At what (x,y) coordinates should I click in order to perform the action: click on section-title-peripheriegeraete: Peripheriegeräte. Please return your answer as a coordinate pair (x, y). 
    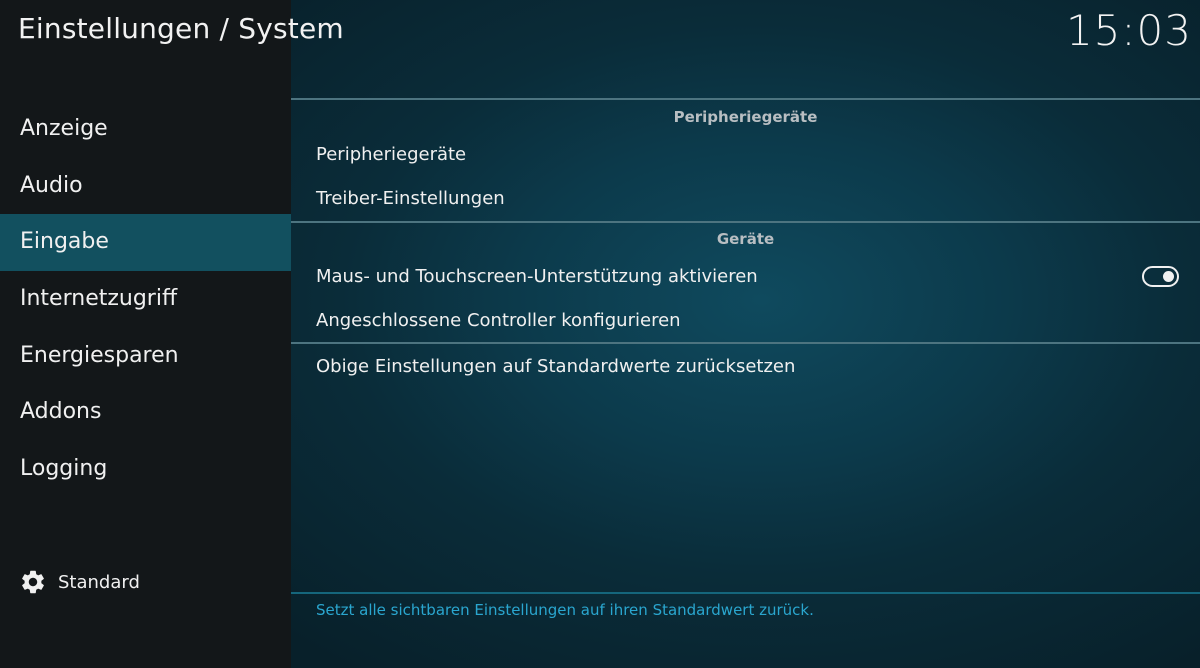
    Looking at the image, I should click on (745, 117).